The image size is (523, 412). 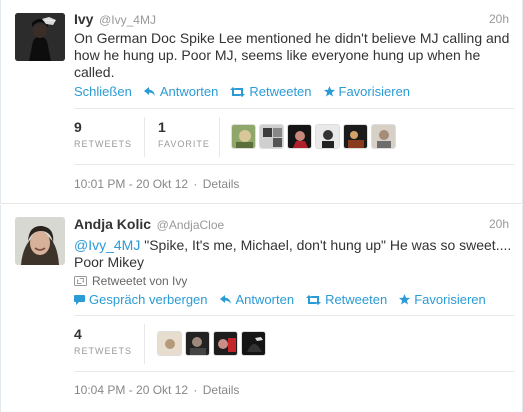 I want to click on author-handle: @AndjaCloe, so click(x=191, y=225).